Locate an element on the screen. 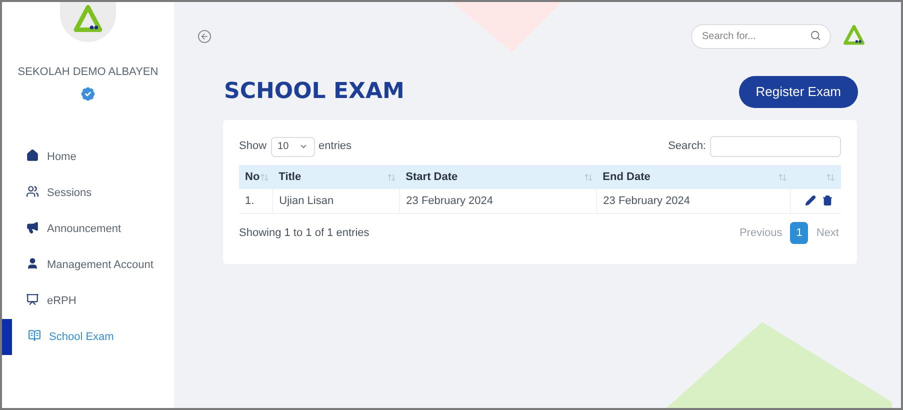 The image size is (903, 410). column-header: End Date is located at coordinates (693, 177).